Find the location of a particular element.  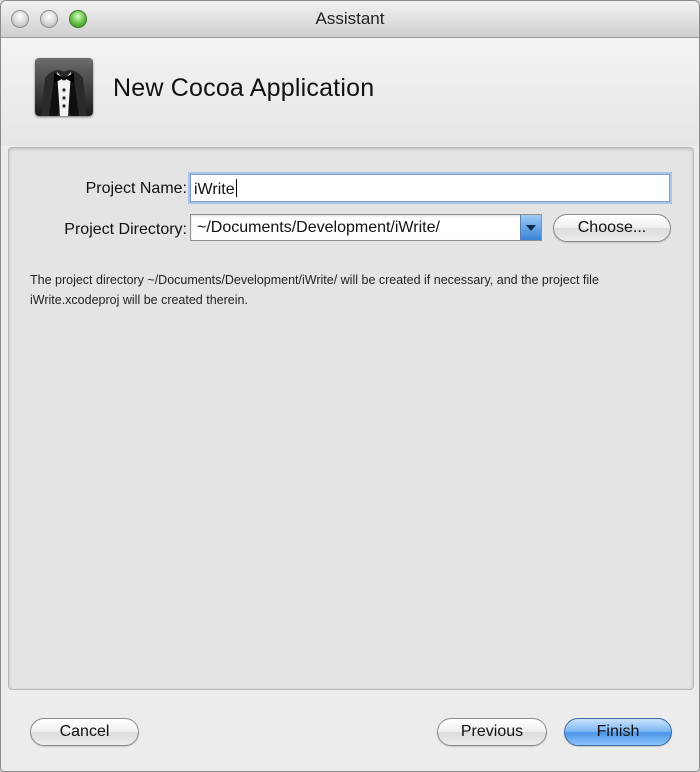

title-bar: Assistant is located at coordinates (350, 19).